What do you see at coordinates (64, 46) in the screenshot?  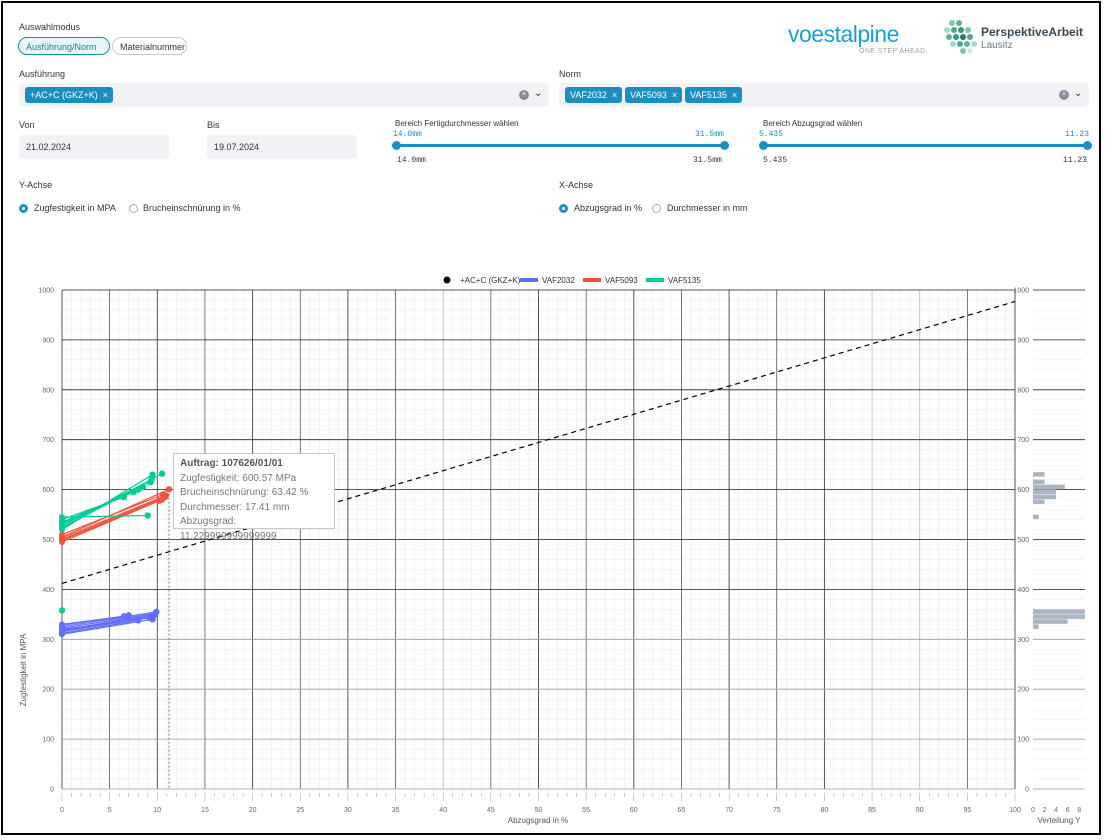 I see `tab-ausfuehrung-norm: Ausführung/Norm` at bounding box center [64, 46].